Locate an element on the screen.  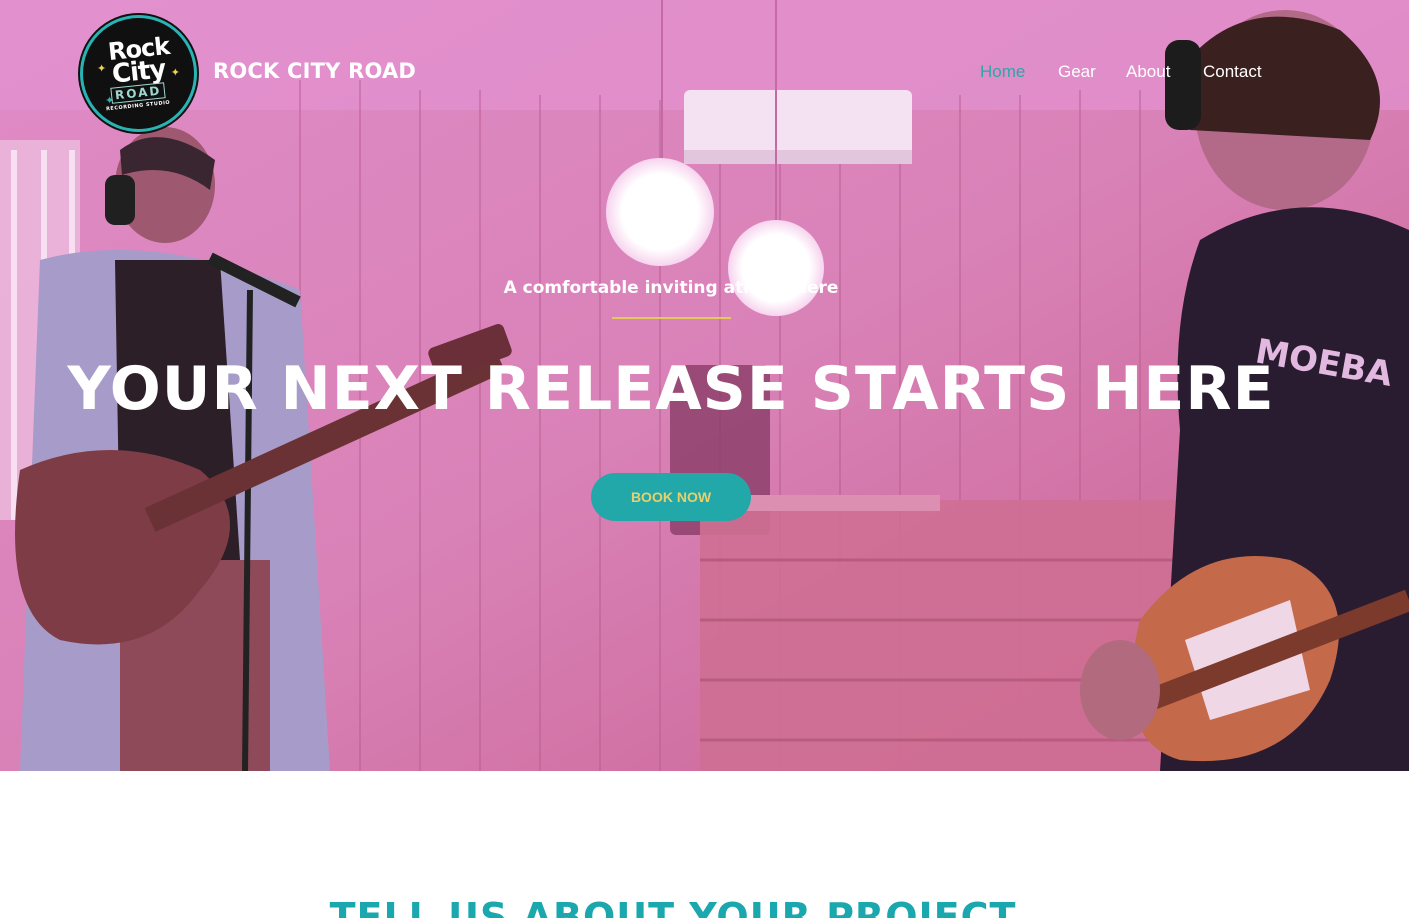
book-now-button: BOOK NOW is located at coordinates (671, 497).